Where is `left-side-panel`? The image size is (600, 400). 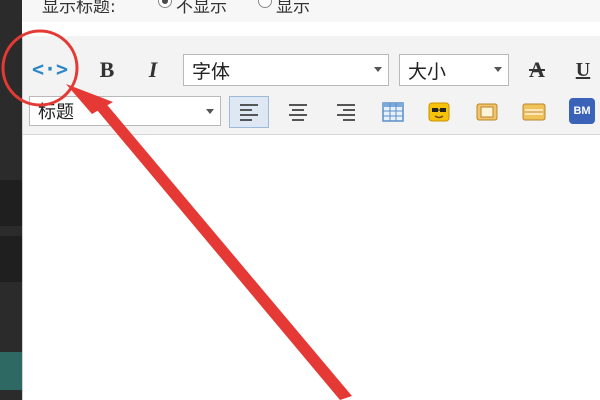
left-side-panel is located at coordinates (11, 200).